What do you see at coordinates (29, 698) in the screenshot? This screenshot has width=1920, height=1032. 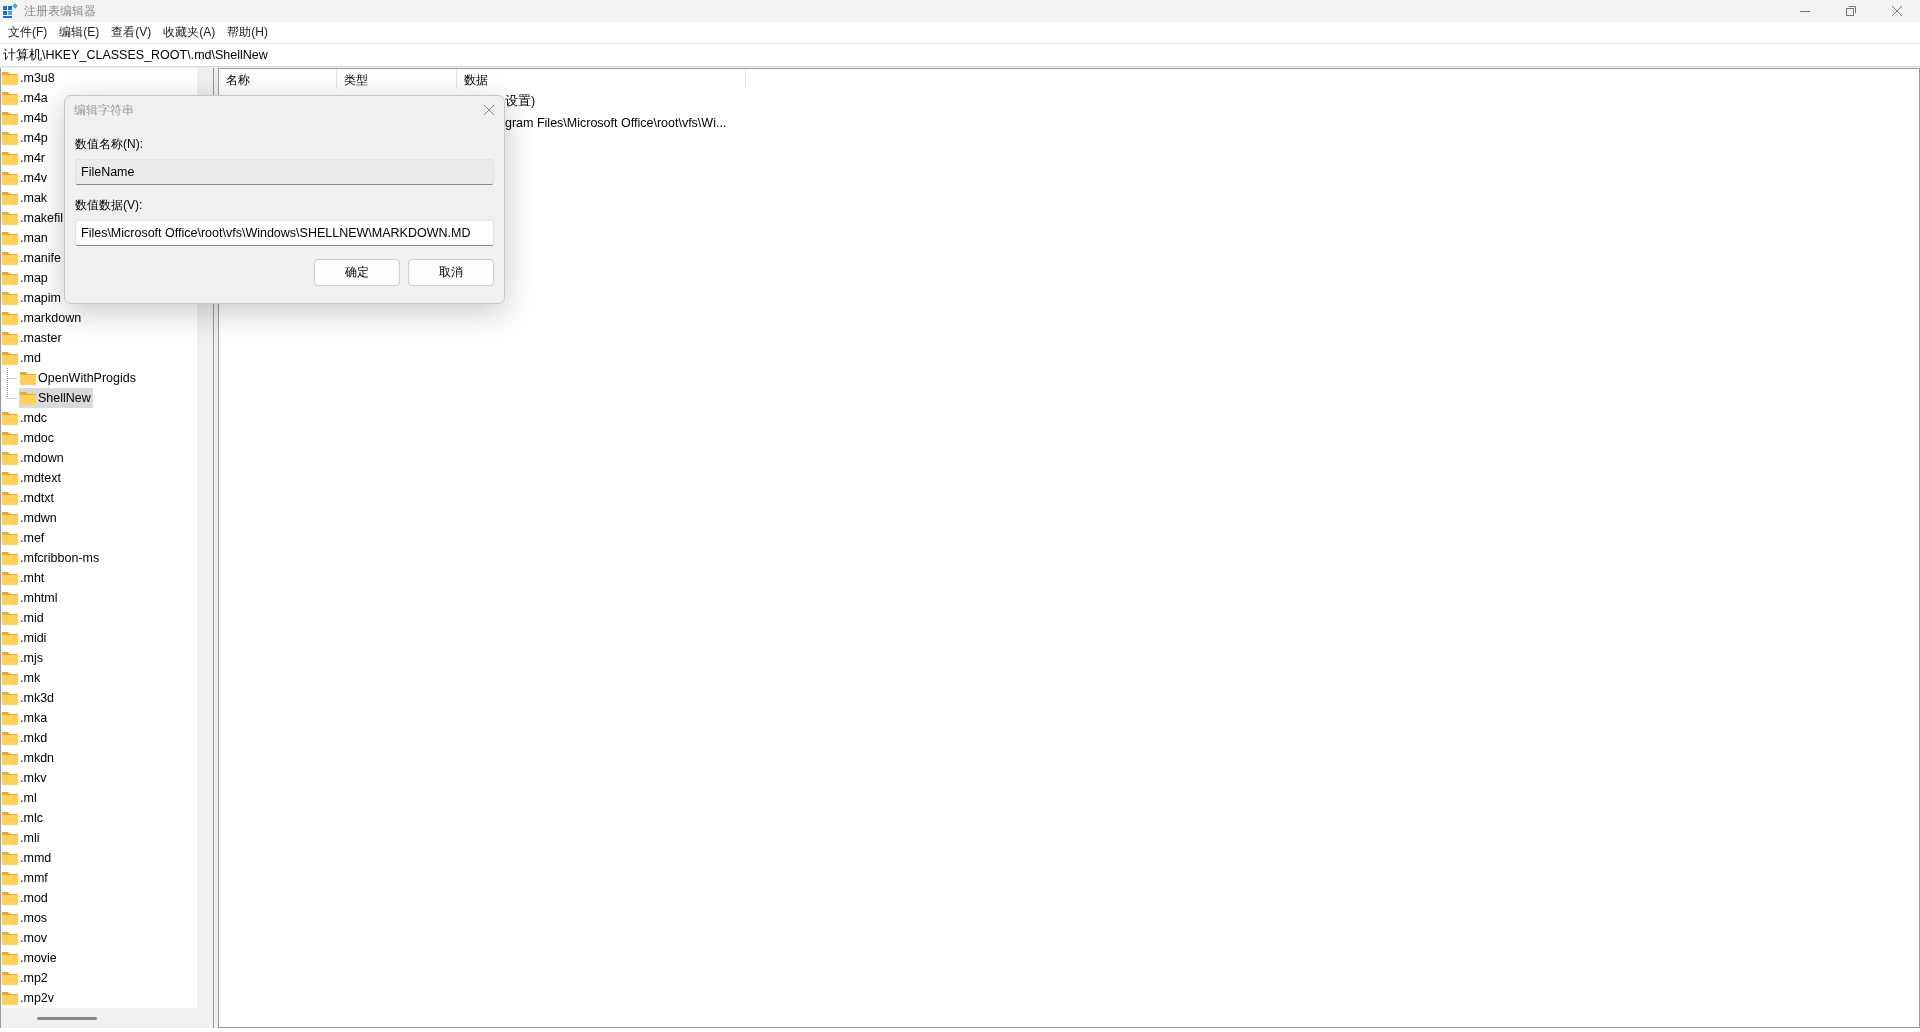 I see `tree-item: .mk3d` at bounding box center [29, 698].